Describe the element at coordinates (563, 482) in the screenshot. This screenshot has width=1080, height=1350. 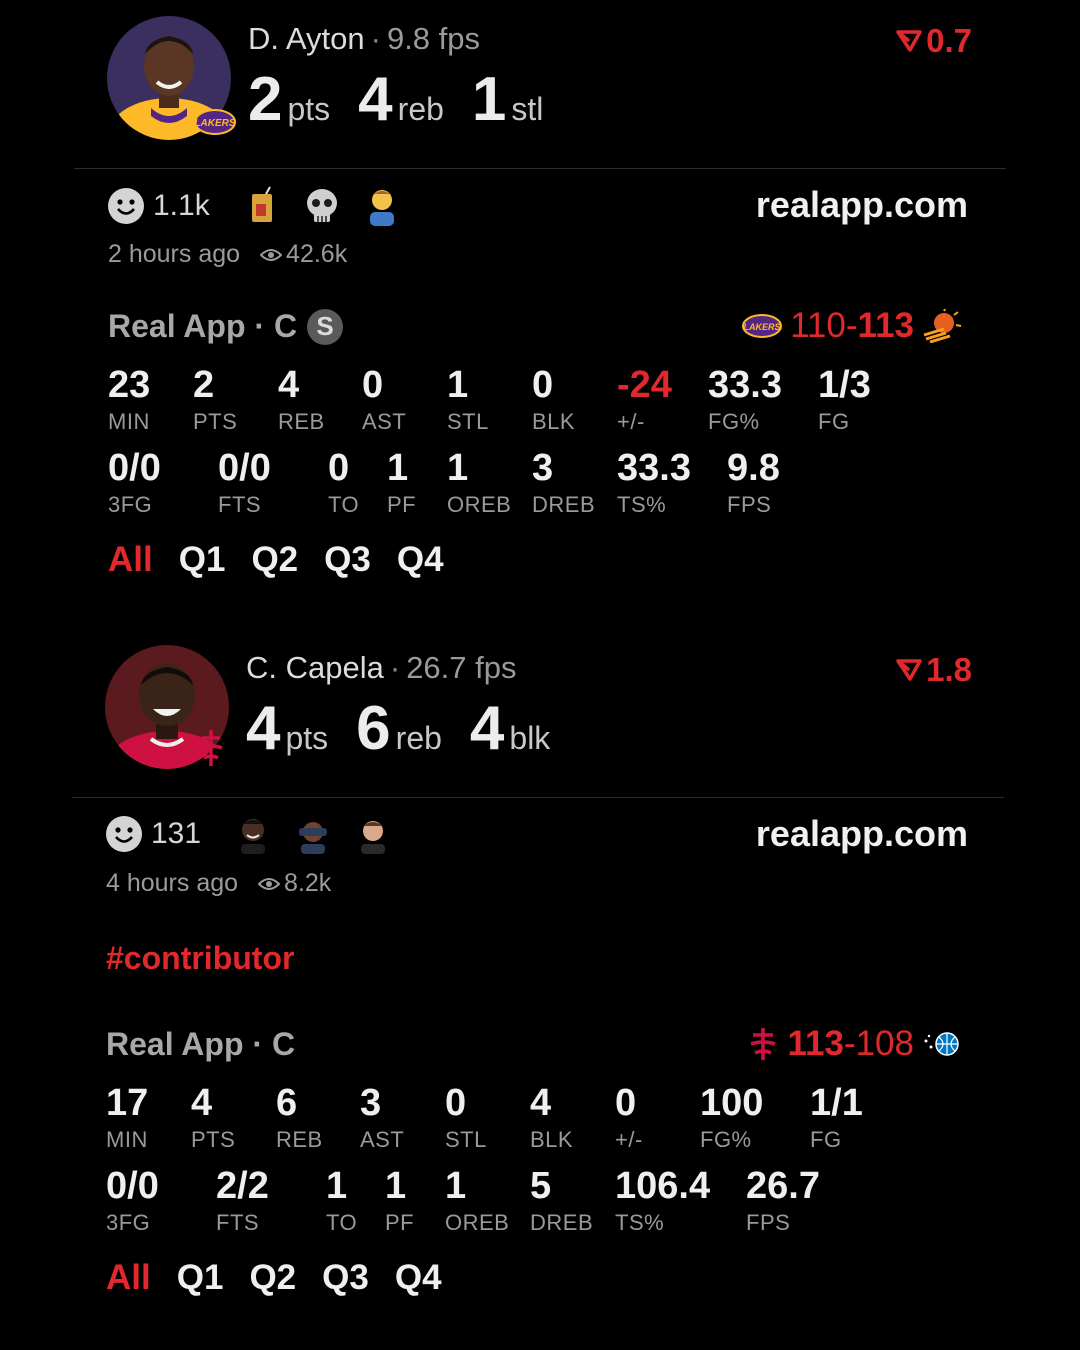
I see `stat-cell: 3 DREB` at that location.